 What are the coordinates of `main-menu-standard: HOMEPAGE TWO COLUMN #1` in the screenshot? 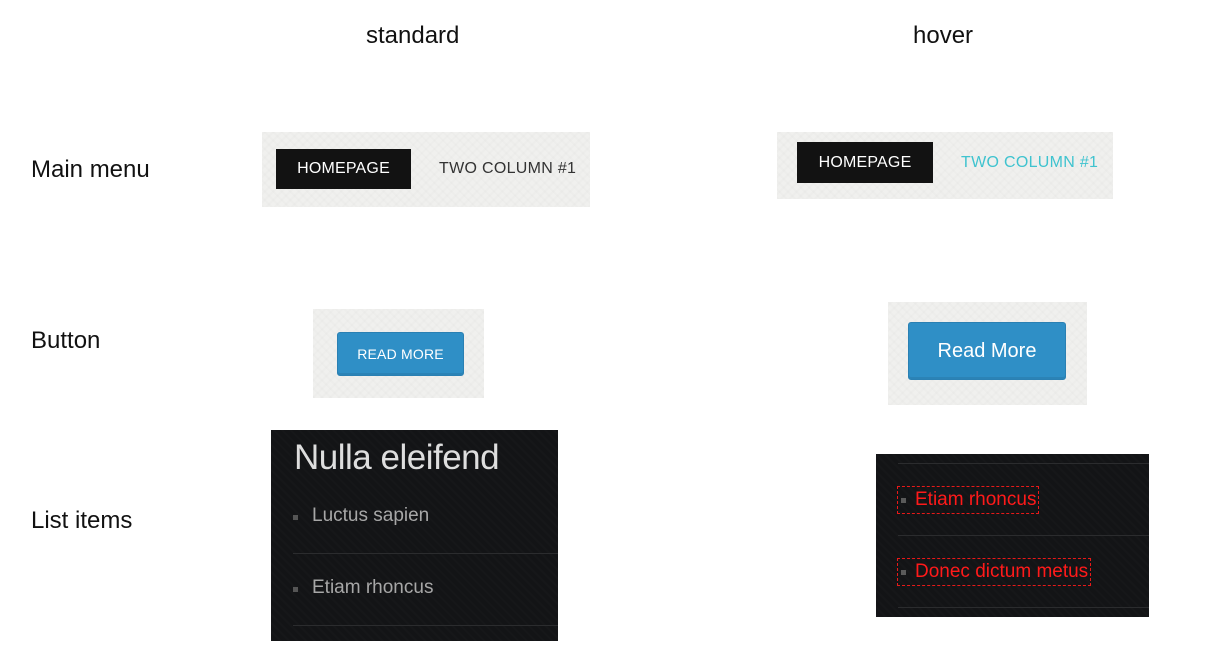 It's located at (426, 169).